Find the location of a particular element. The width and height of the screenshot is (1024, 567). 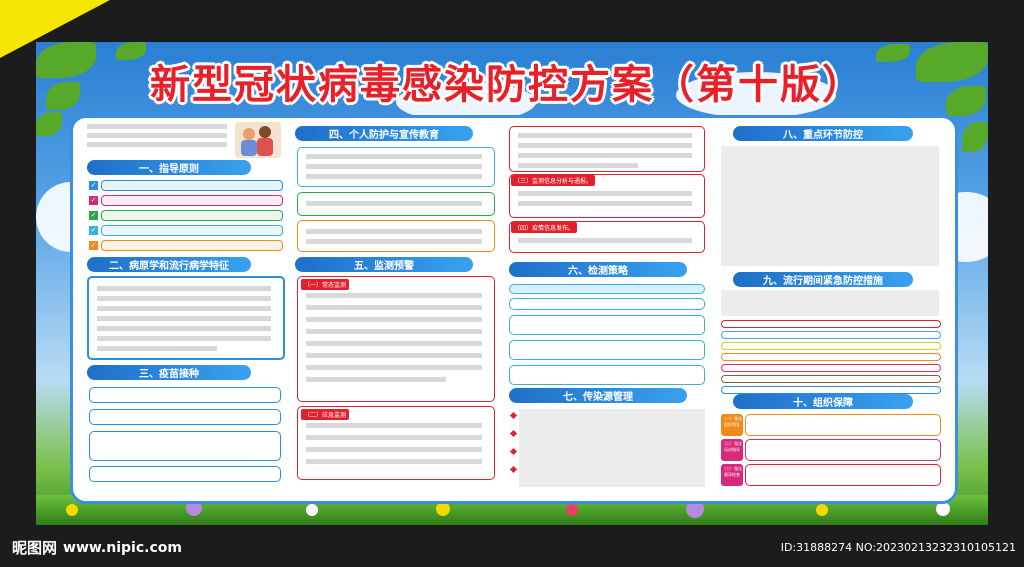

section-title-9: 九、流行期间紧急防控措施 is located at coordinates (825, 279).